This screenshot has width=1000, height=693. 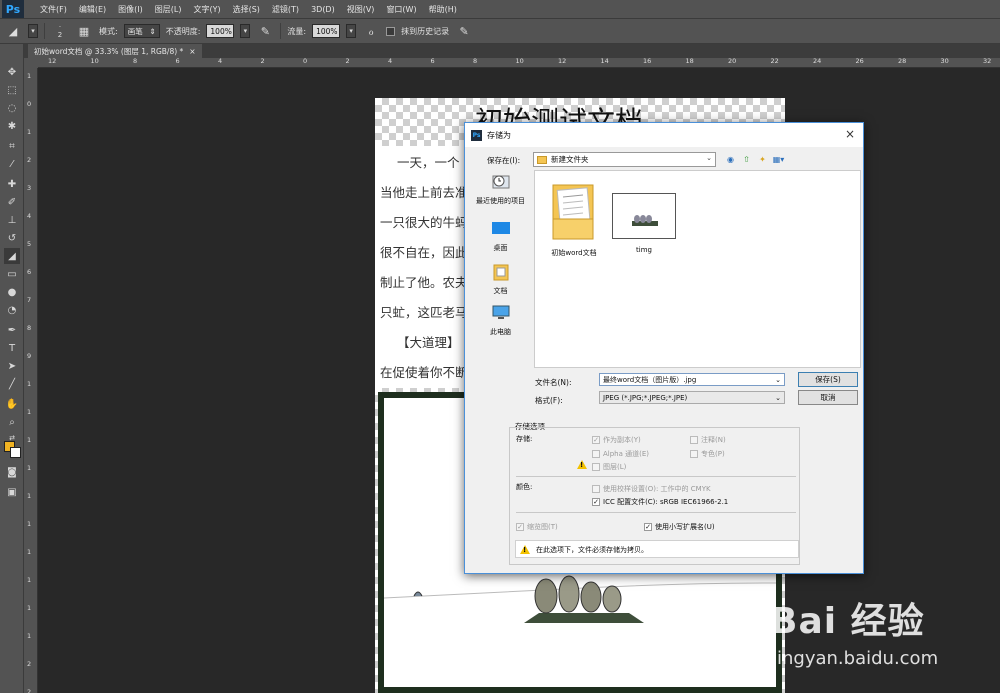 What do you see at coordinates (596, 440) in the screenshot?
I see `as-copy-checkbox: ✓` at bounding box center [596, 440].